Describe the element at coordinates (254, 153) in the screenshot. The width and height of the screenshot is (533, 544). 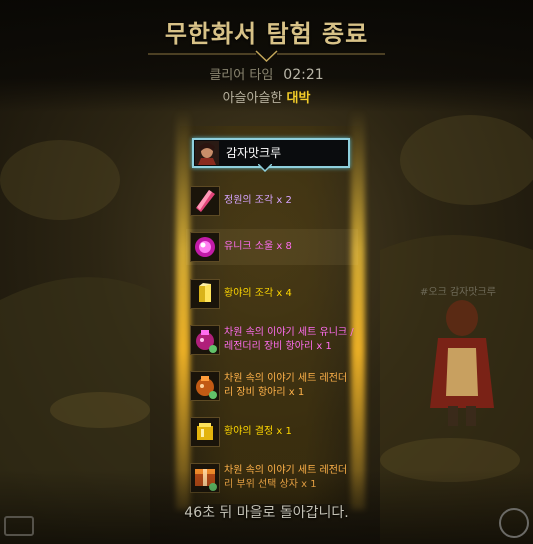
I see `player-name: 감자맛크루` at that location.